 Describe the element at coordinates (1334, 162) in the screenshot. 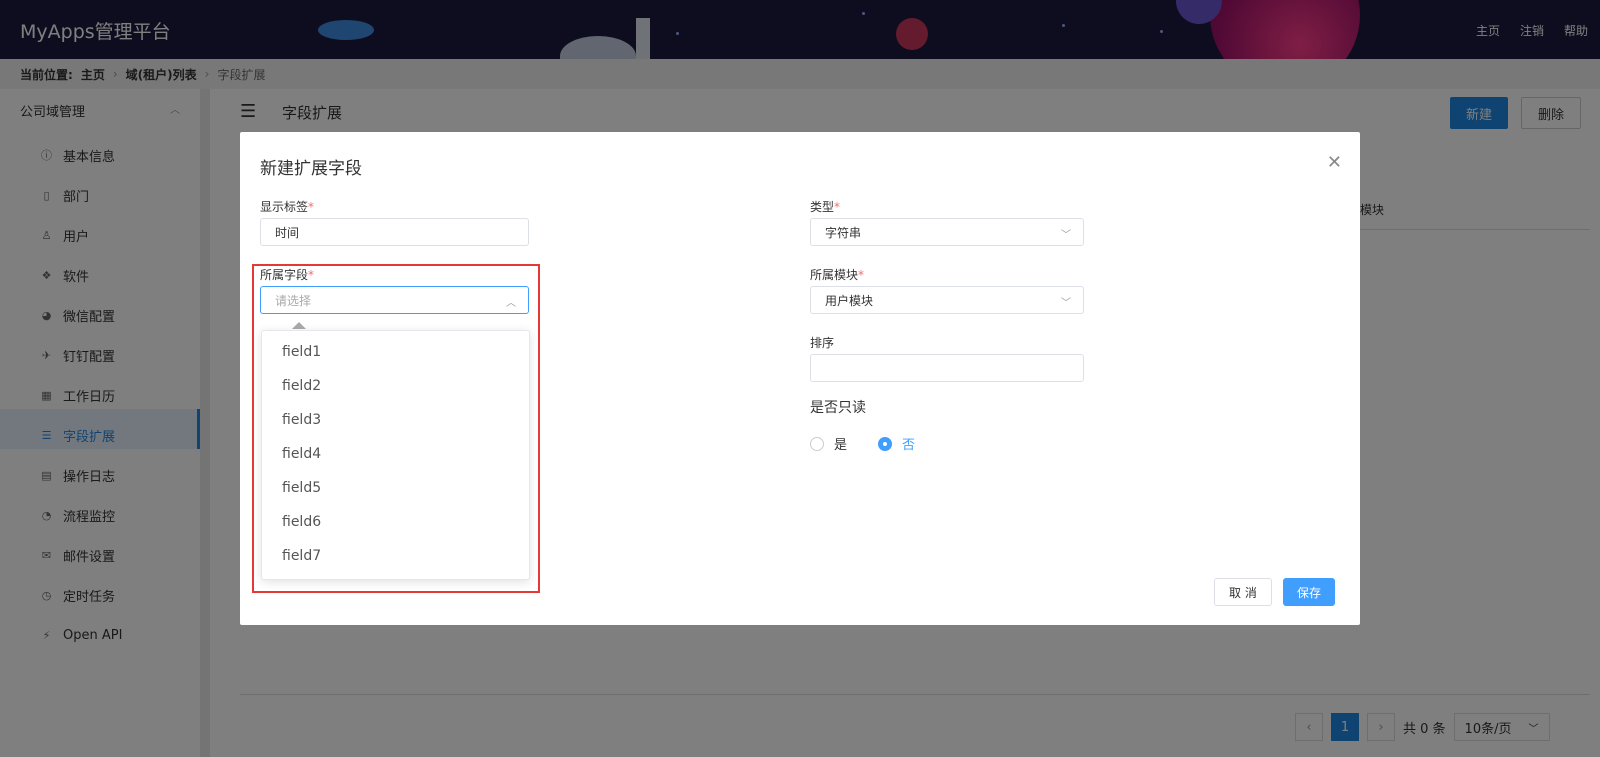

I see `close-icon: ✕` at that location.